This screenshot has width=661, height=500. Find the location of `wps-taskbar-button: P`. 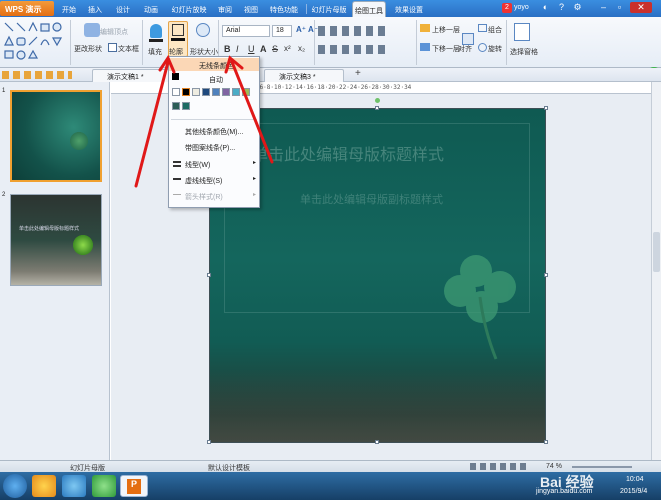

wps-taskbar-button: P is located at coordinates (134, 486).